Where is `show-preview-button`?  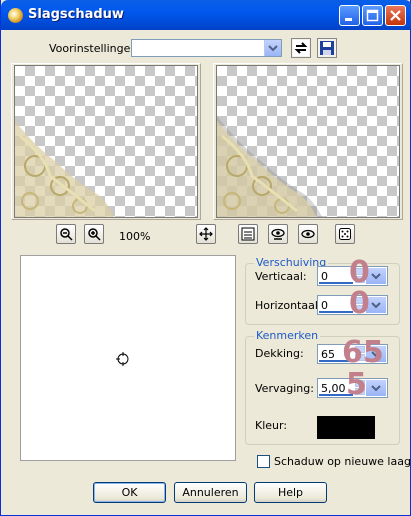
show-preview-button is located at coordinates (248, 234).